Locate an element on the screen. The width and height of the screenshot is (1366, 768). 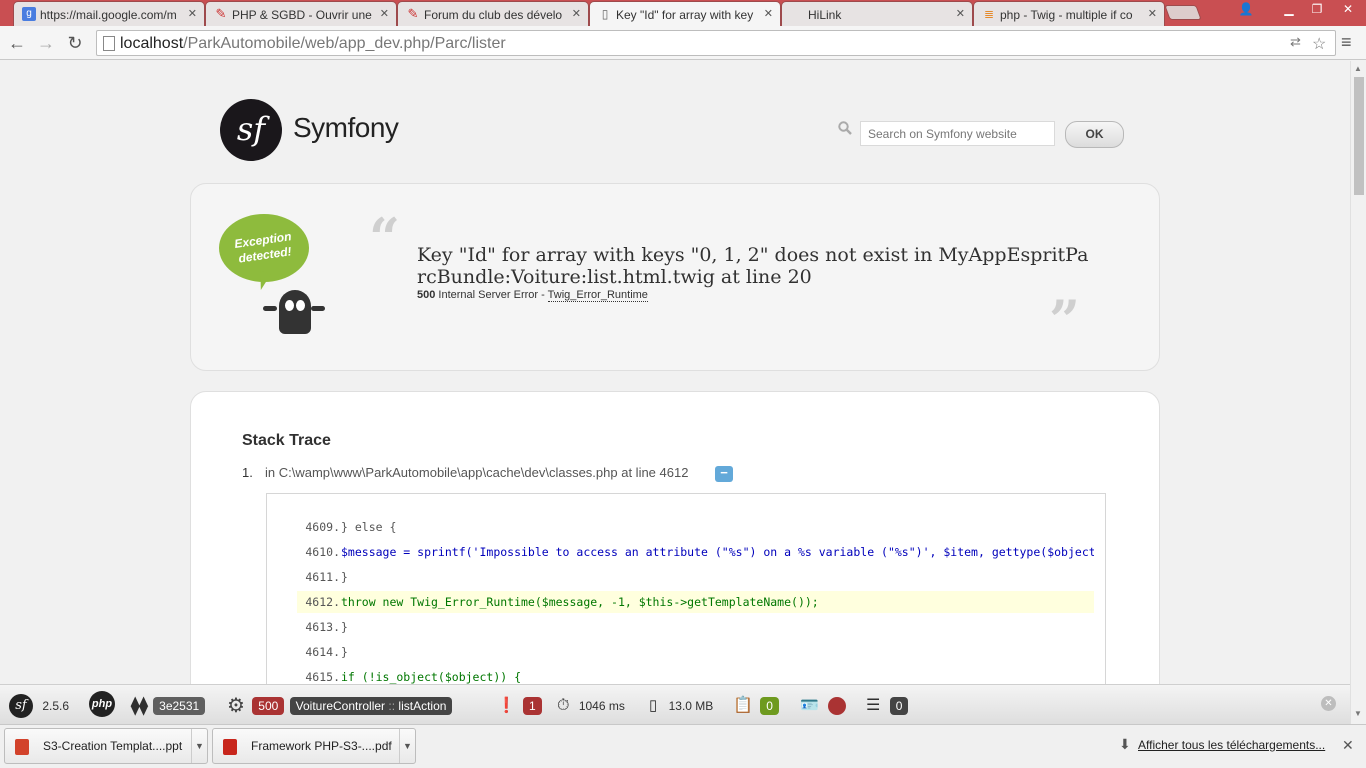
download-item: Framework PHP-S3-....pdf ▼ is located at coordinates (314, 746).